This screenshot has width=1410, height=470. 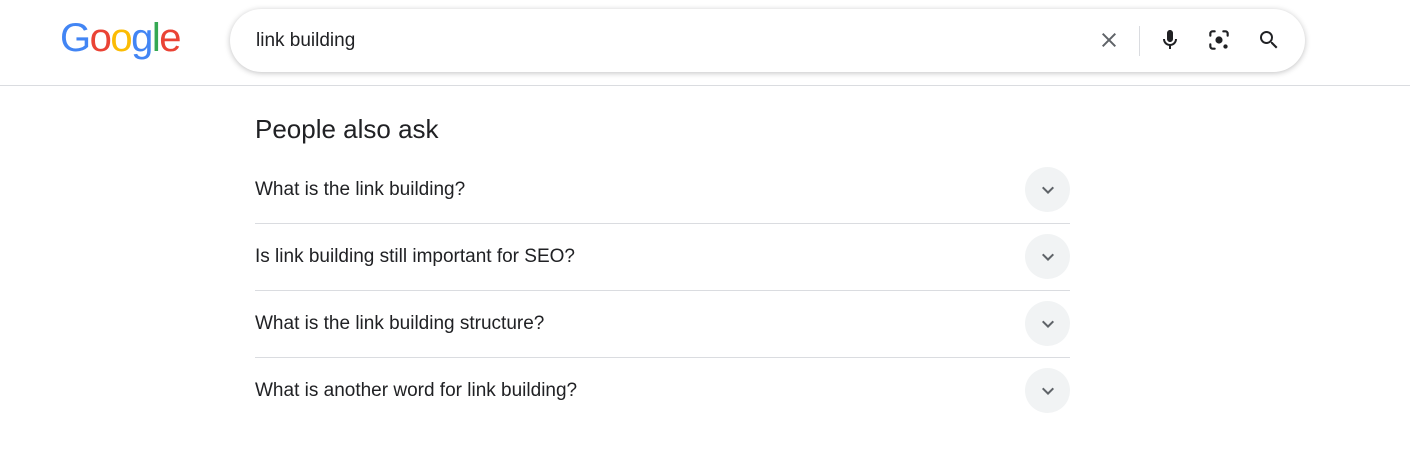 What do you see at coordinates (1139, 41) in the screenshot?
I see `search-divider` at bounding box center [1139, 41].